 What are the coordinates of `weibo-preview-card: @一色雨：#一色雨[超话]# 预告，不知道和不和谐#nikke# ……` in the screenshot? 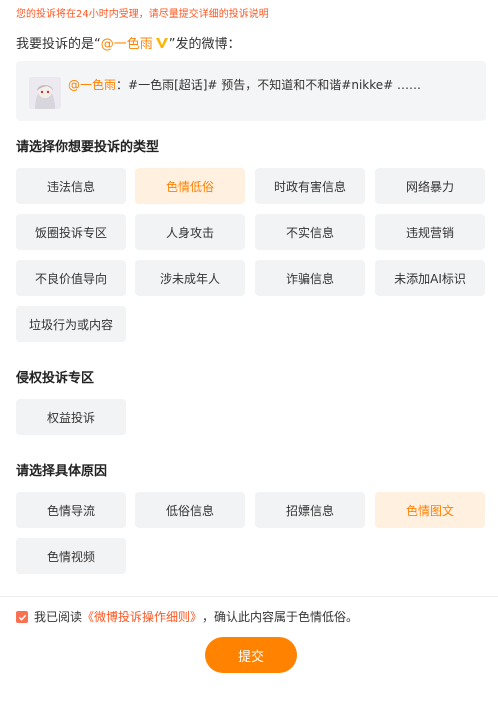 It's located at (251, 91).